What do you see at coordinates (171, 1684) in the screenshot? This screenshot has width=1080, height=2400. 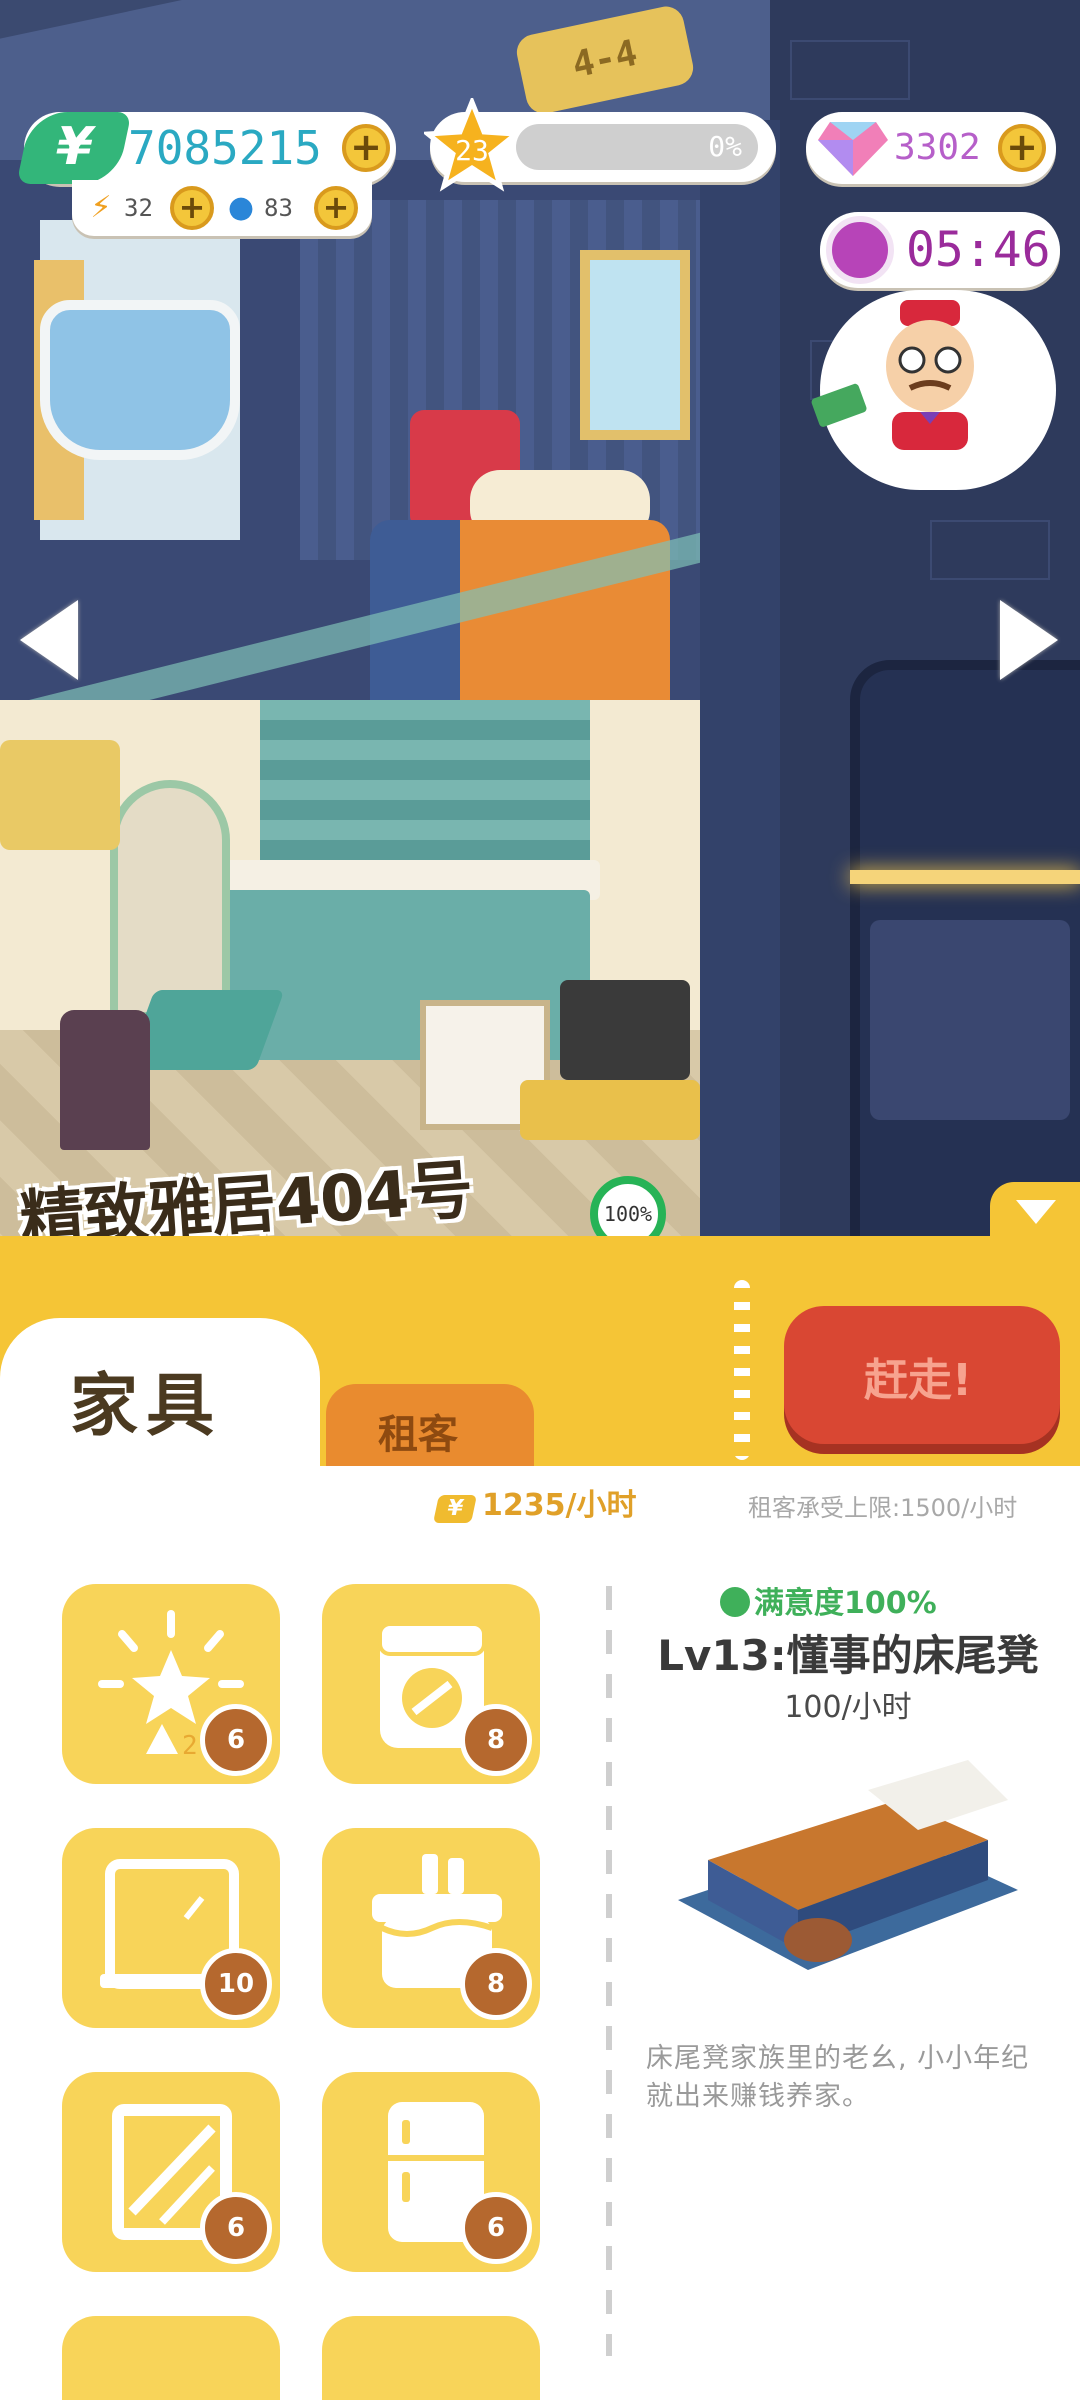 I see `category-lighting: 2 6` at bounding box center [171, 1684].